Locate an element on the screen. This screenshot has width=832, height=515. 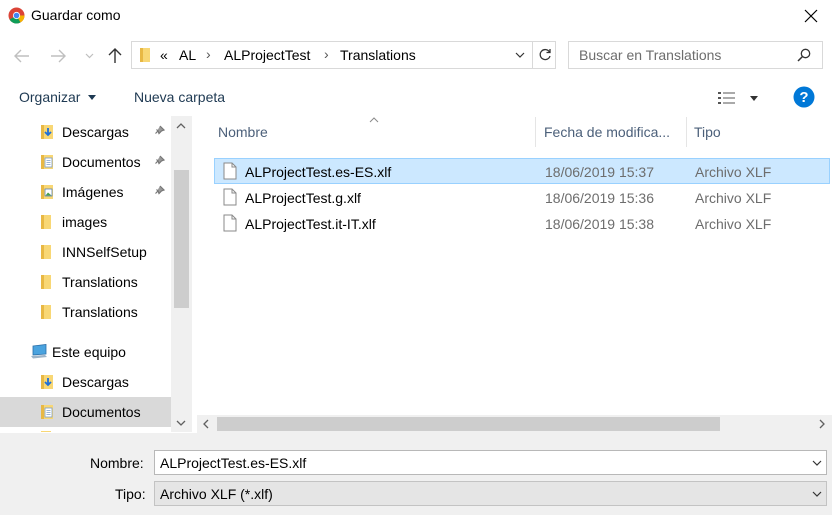
tree-item-descargas-pinned: Descargas is located at coordinates (85, 132).